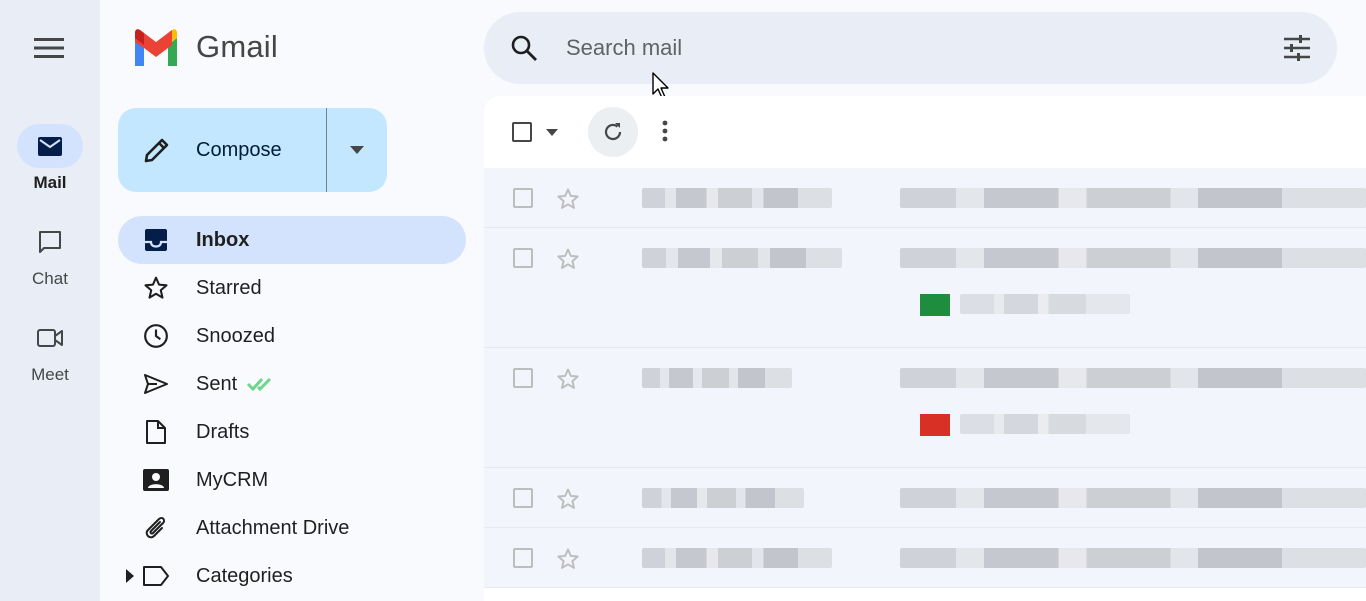  Describe the element at coordinates (156, 576) in the screenshot. I see `label-icon` at that location.